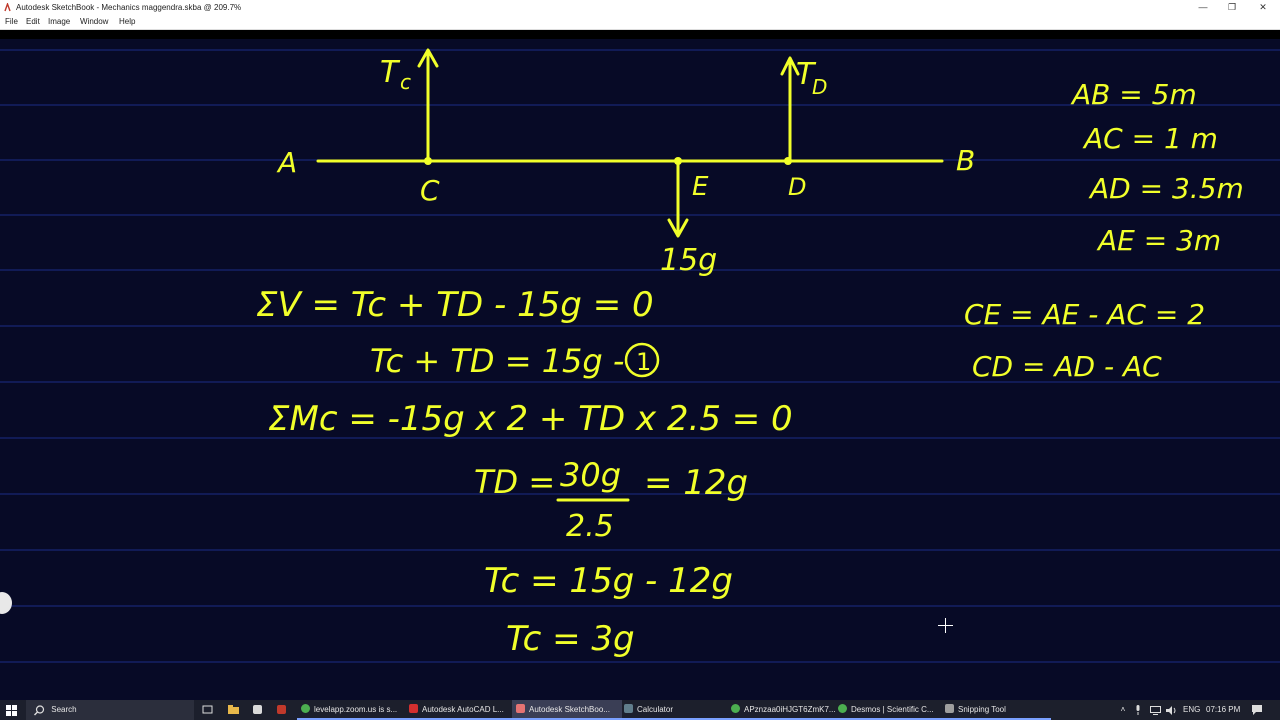  Describe the element at coordinates (655, 709) in the screenshot. I see `taskbar-app-label: Calculator` at that location.